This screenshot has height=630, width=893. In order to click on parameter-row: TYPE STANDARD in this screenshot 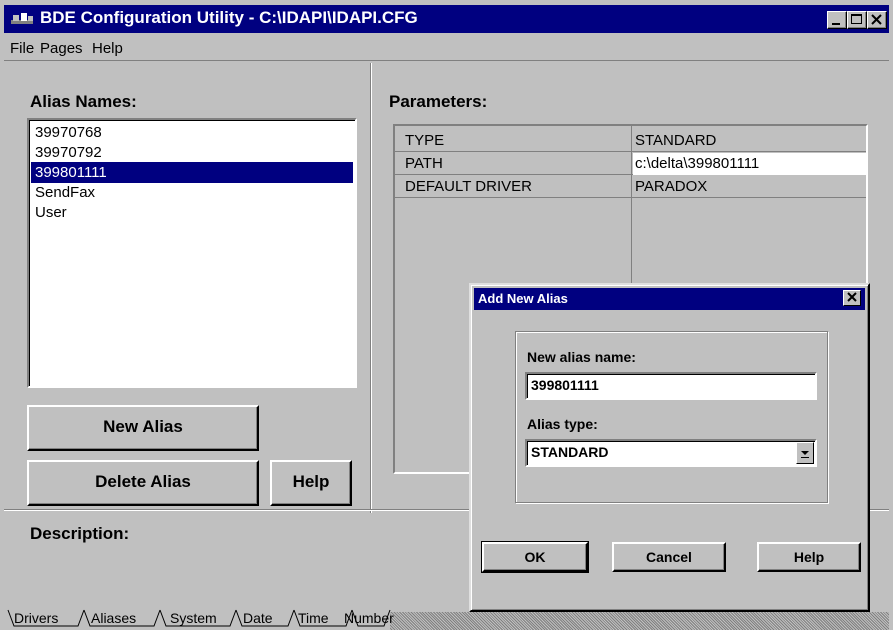, I will do `click(630, 141)`.